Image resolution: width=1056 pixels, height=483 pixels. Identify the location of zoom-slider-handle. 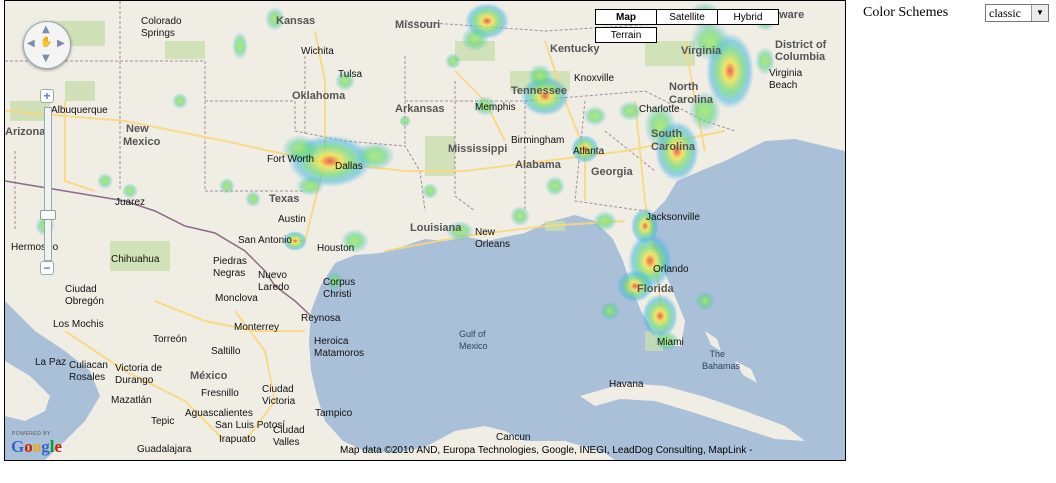
(48, 215).